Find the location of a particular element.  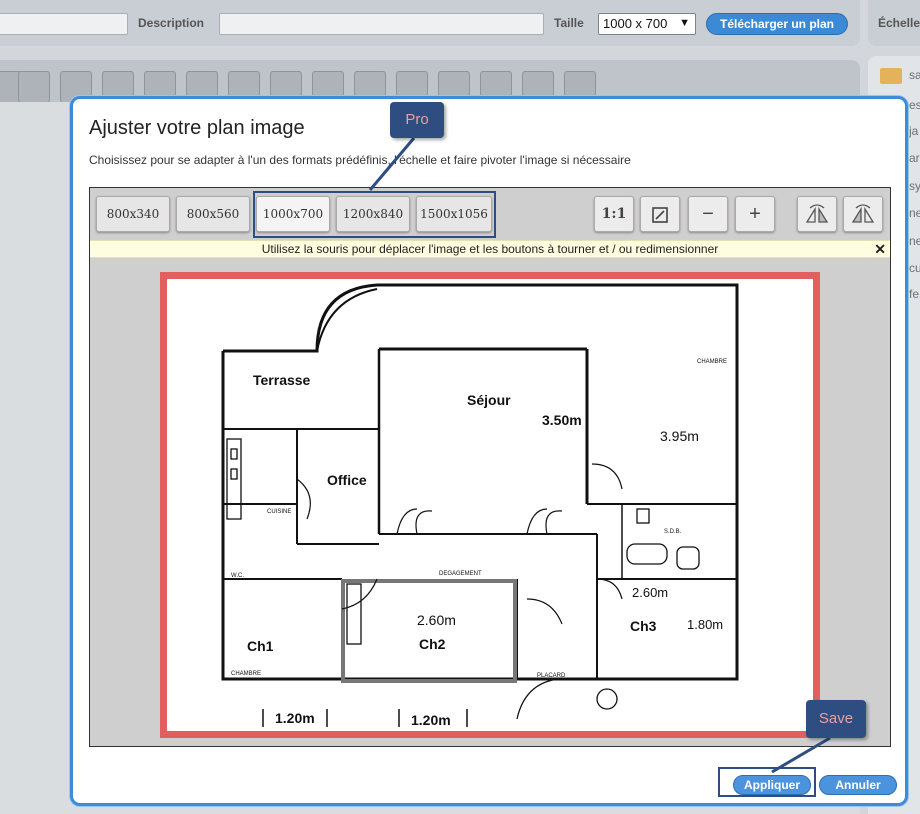

size-select: 1000 x 700 ▼ is located at coordinates (647, 24).